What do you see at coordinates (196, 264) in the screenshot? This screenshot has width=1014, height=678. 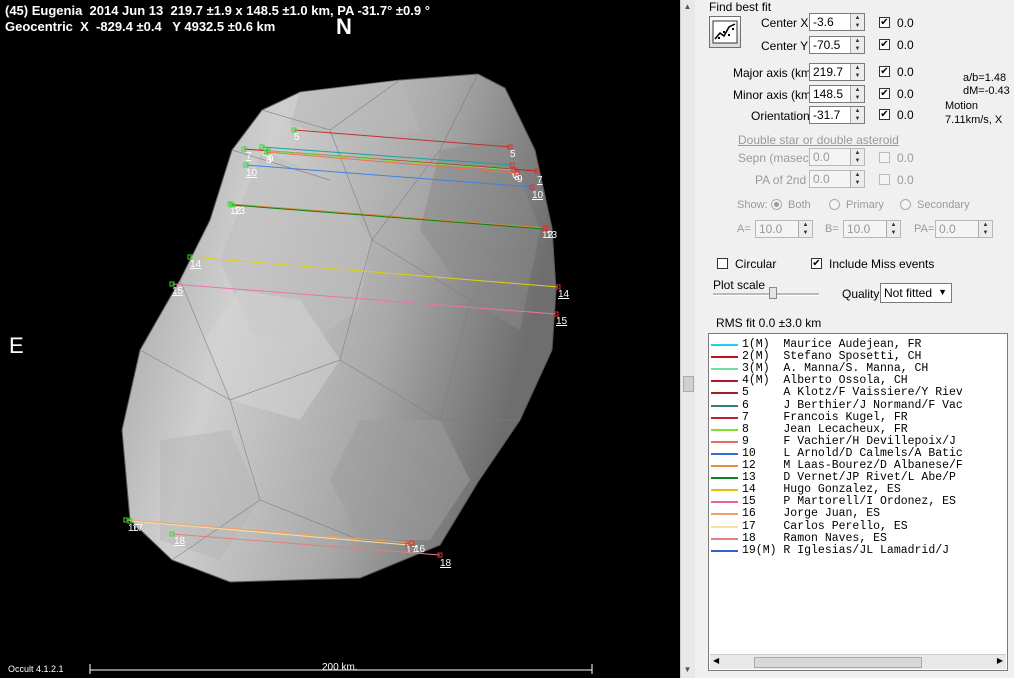 I see `chord-label-14-start: 14` at bounding box center [196, 264].